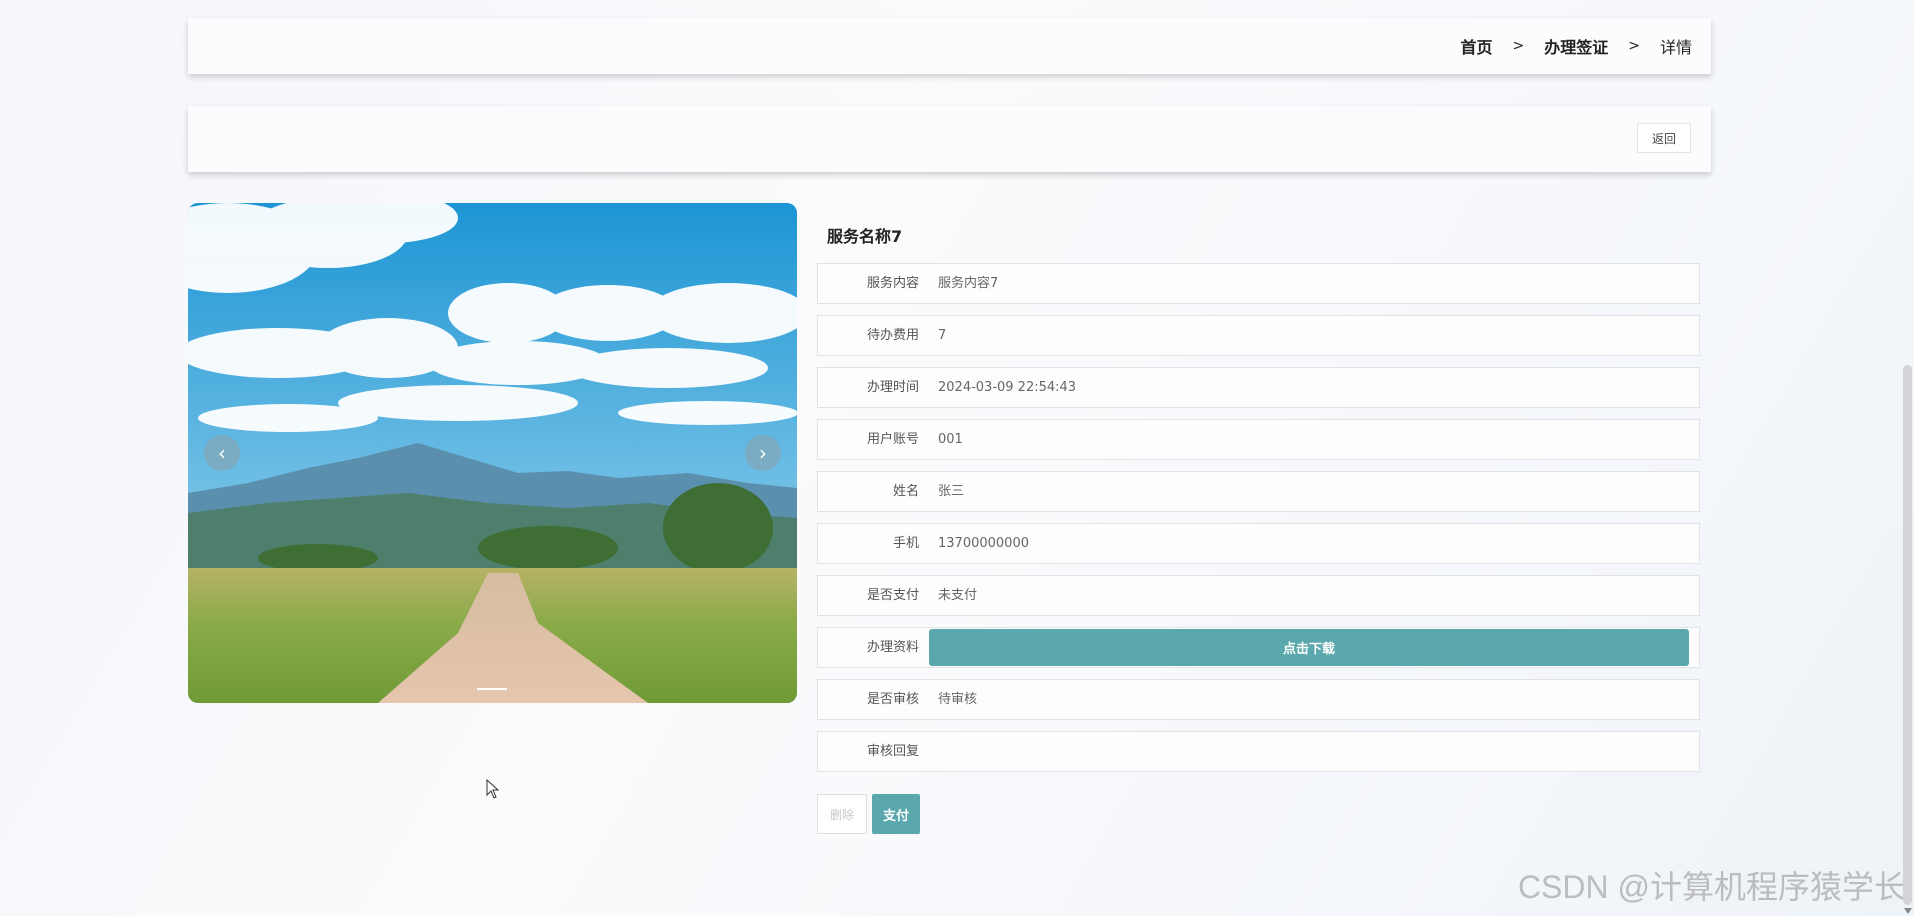 This screenshot has height=916, width=1914. What do you see at coordinates (968, 283) in the screenshot?
I see `field-value: 服务内容7` at bounding box center [968, 283].